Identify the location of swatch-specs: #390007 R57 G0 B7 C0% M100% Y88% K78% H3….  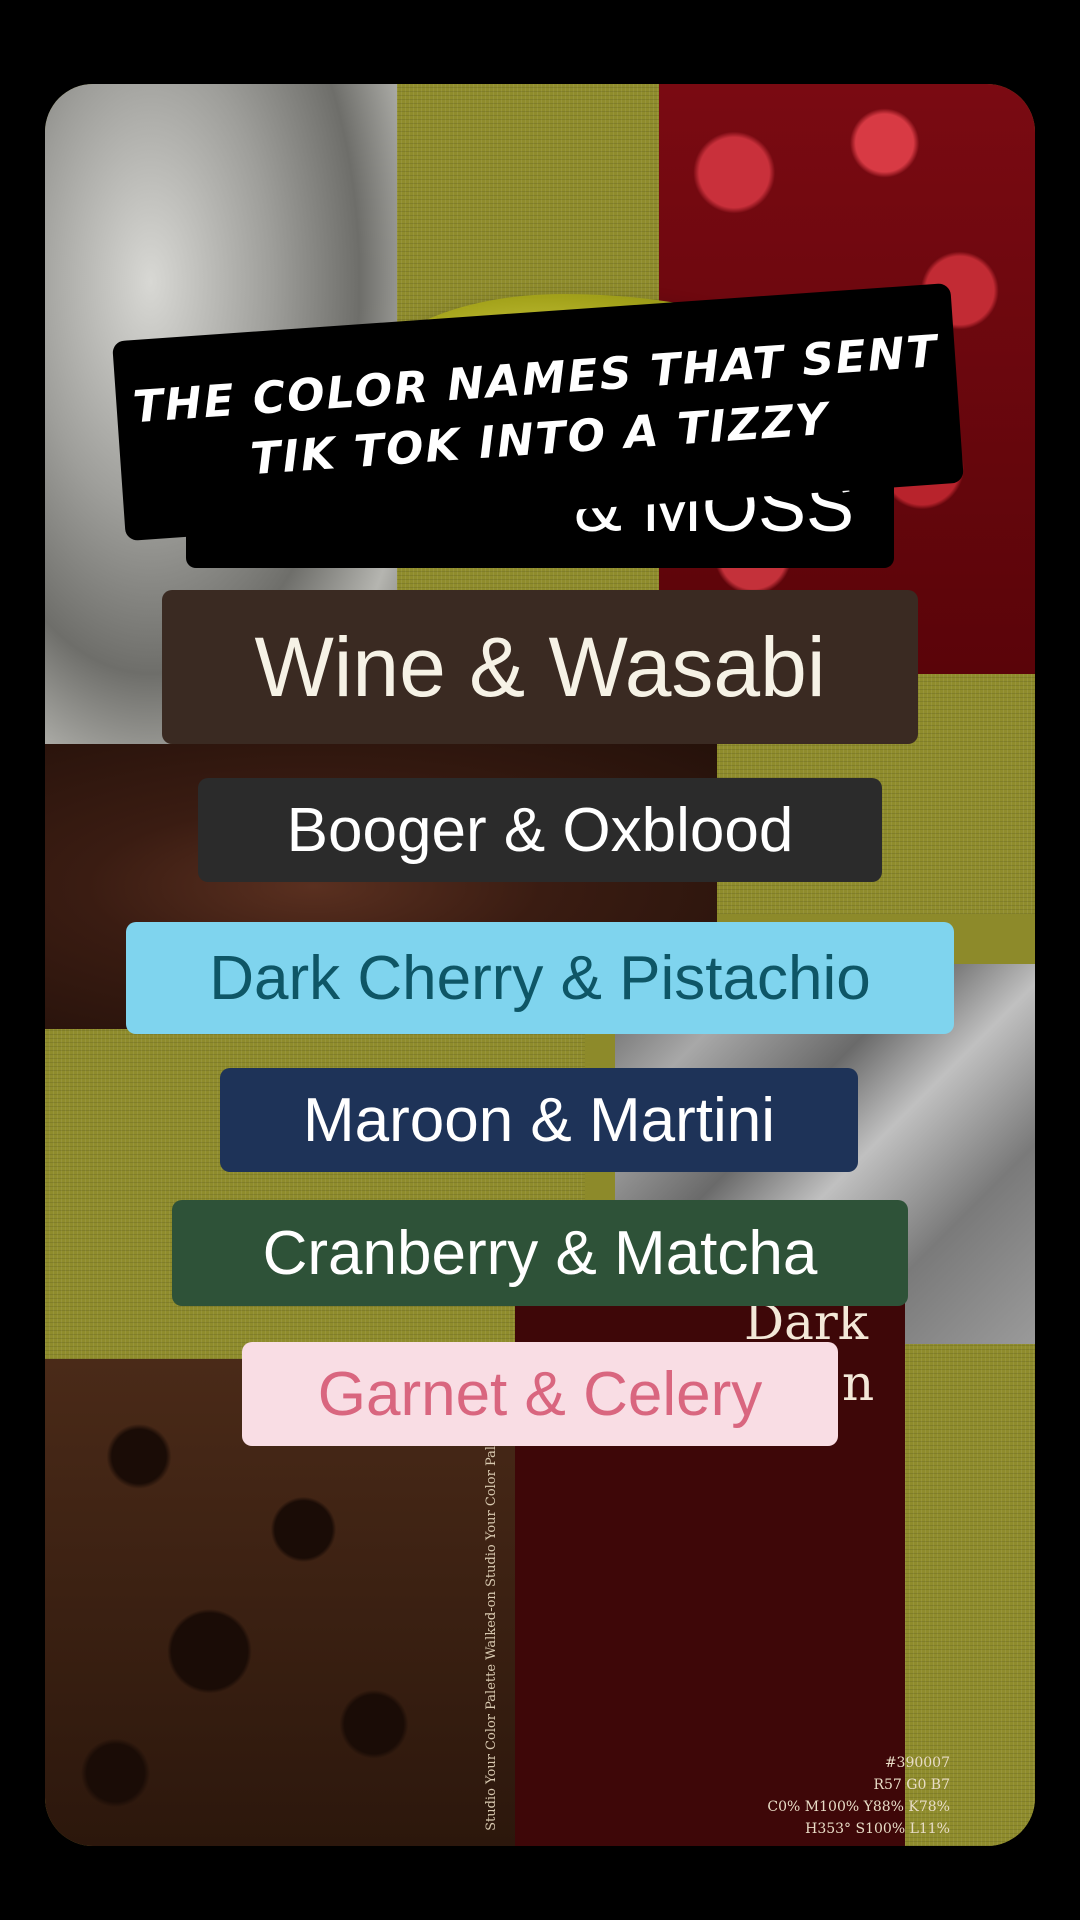
(858, 1796).